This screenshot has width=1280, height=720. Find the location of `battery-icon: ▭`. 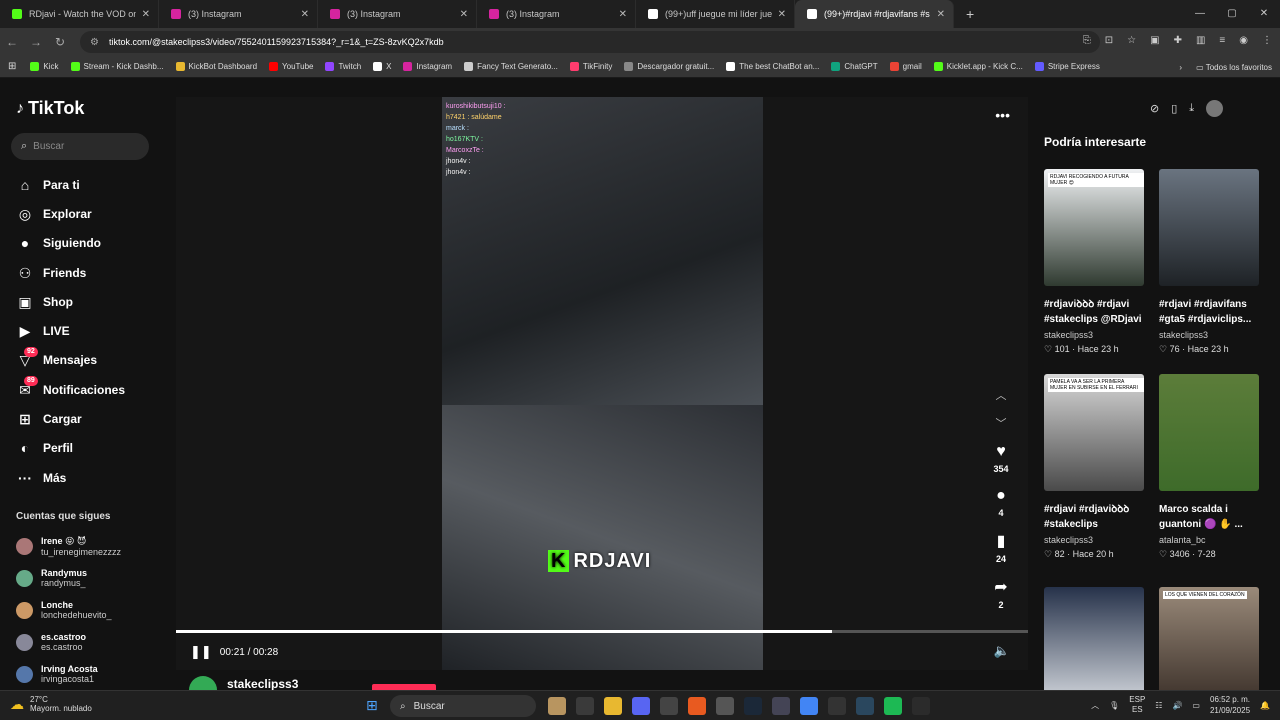

battery-icon: ▭ is located at coordinates (1196, 705).